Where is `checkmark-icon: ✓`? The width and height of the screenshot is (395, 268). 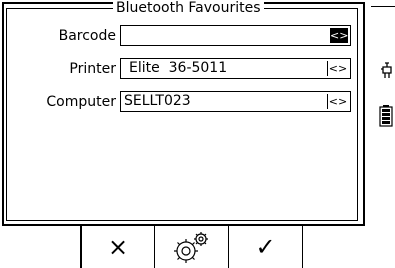
checkmark-icon: ✓ is located at coordinates (265, 247).